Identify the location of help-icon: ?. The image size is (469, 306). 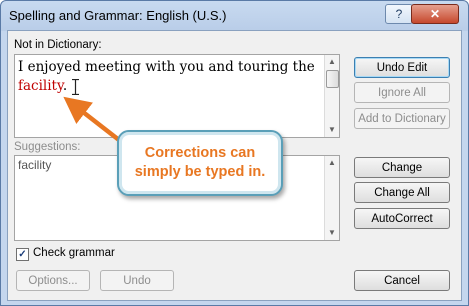
(399, 14).